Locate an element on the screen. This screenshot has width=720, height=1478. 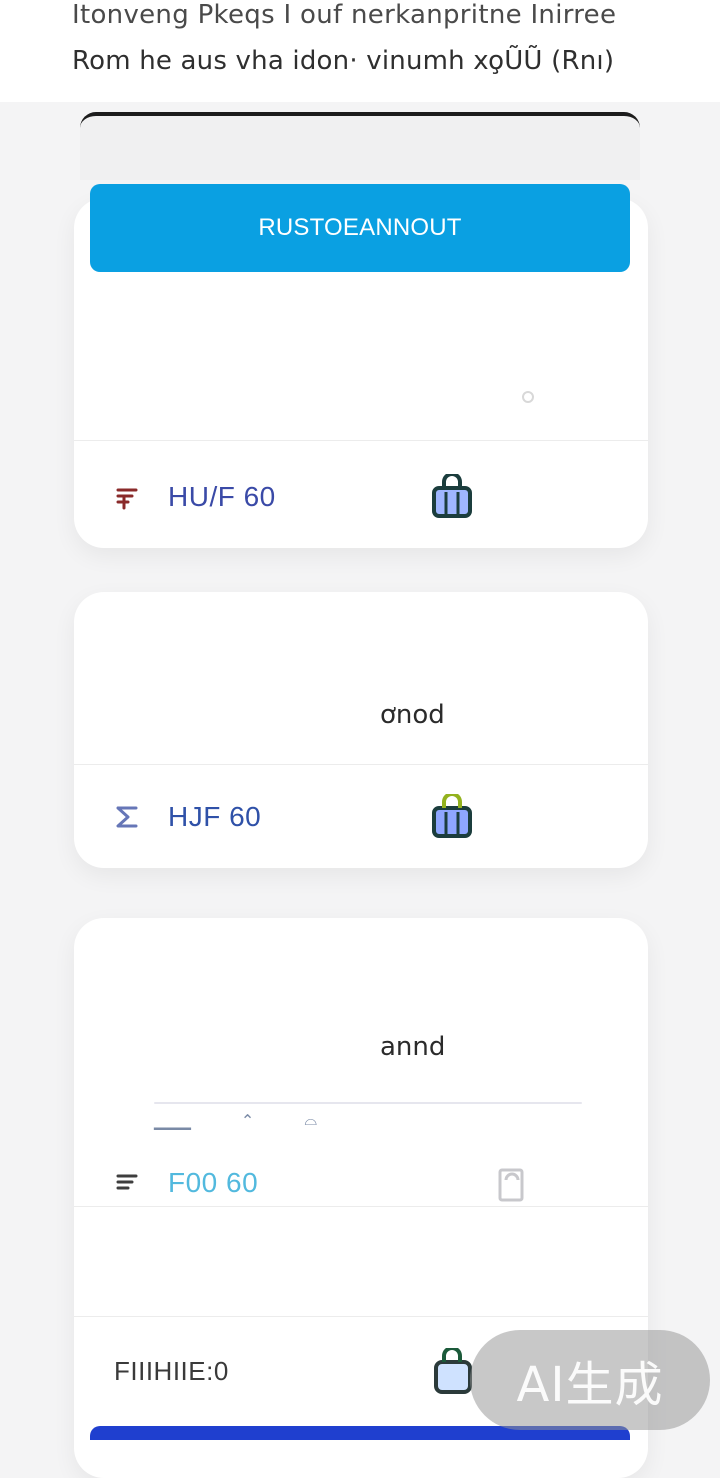
card-text: annd is located at coordinates (413, 1047).